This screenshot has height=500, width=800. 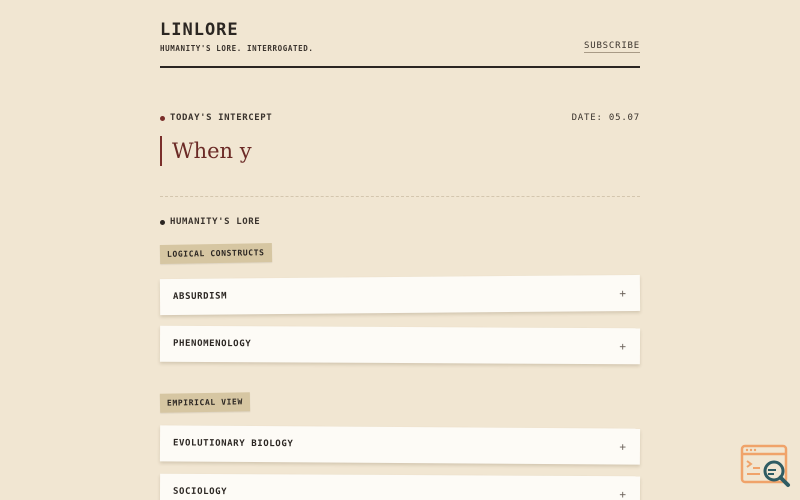 I want to click on accordion-item-label: SOCIOLOGY, so click(x=200, y=492).